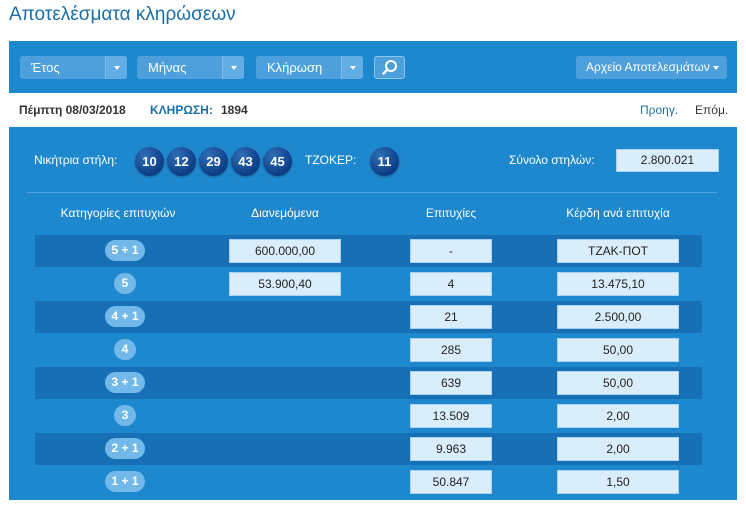 The image size is (746, 520). Describe the element at coordinates (373, 67) in the screenshot. I see `filter-toolbar: Έτος Μήνας Κλήρωση Αρχείο Αποτελεσμάτων` at that location.